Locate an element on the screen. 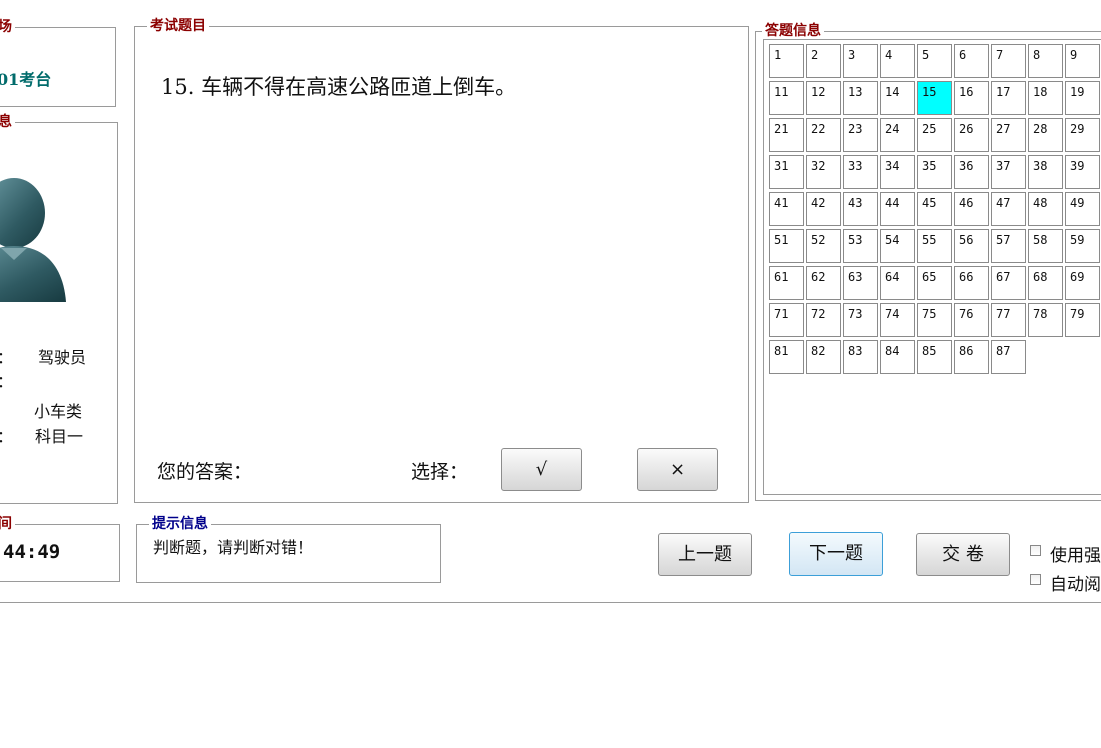 The height and width of the screenshot is (748, 1101). answer-cell: 42 is located at coordinates (823, 209).